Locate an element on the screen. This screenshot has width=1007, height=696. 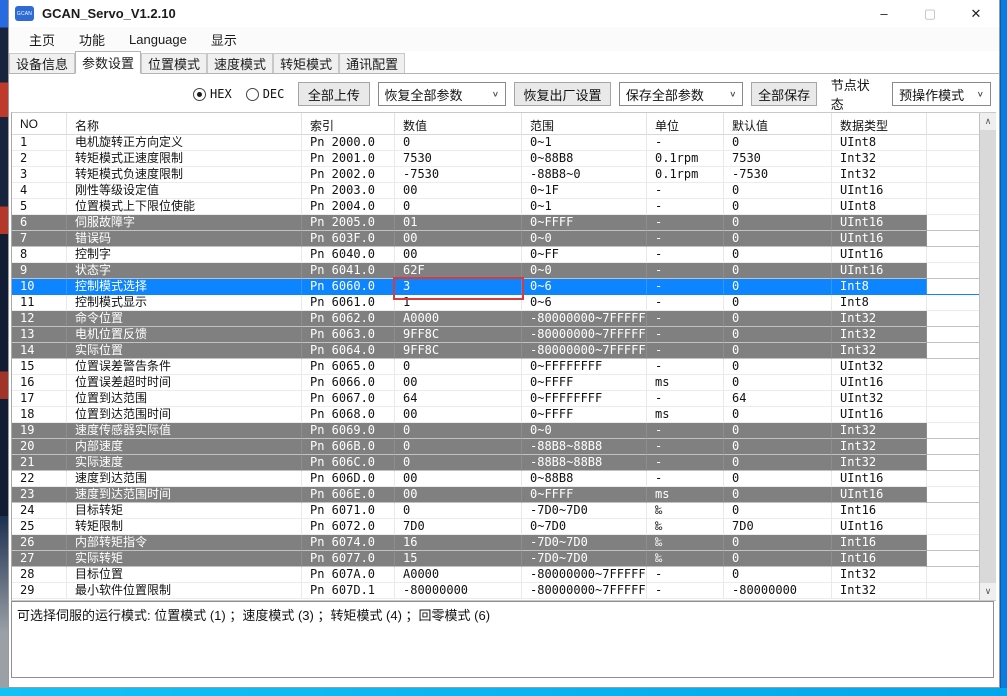
cell-value: 15 is located at coordinates (458, 559).